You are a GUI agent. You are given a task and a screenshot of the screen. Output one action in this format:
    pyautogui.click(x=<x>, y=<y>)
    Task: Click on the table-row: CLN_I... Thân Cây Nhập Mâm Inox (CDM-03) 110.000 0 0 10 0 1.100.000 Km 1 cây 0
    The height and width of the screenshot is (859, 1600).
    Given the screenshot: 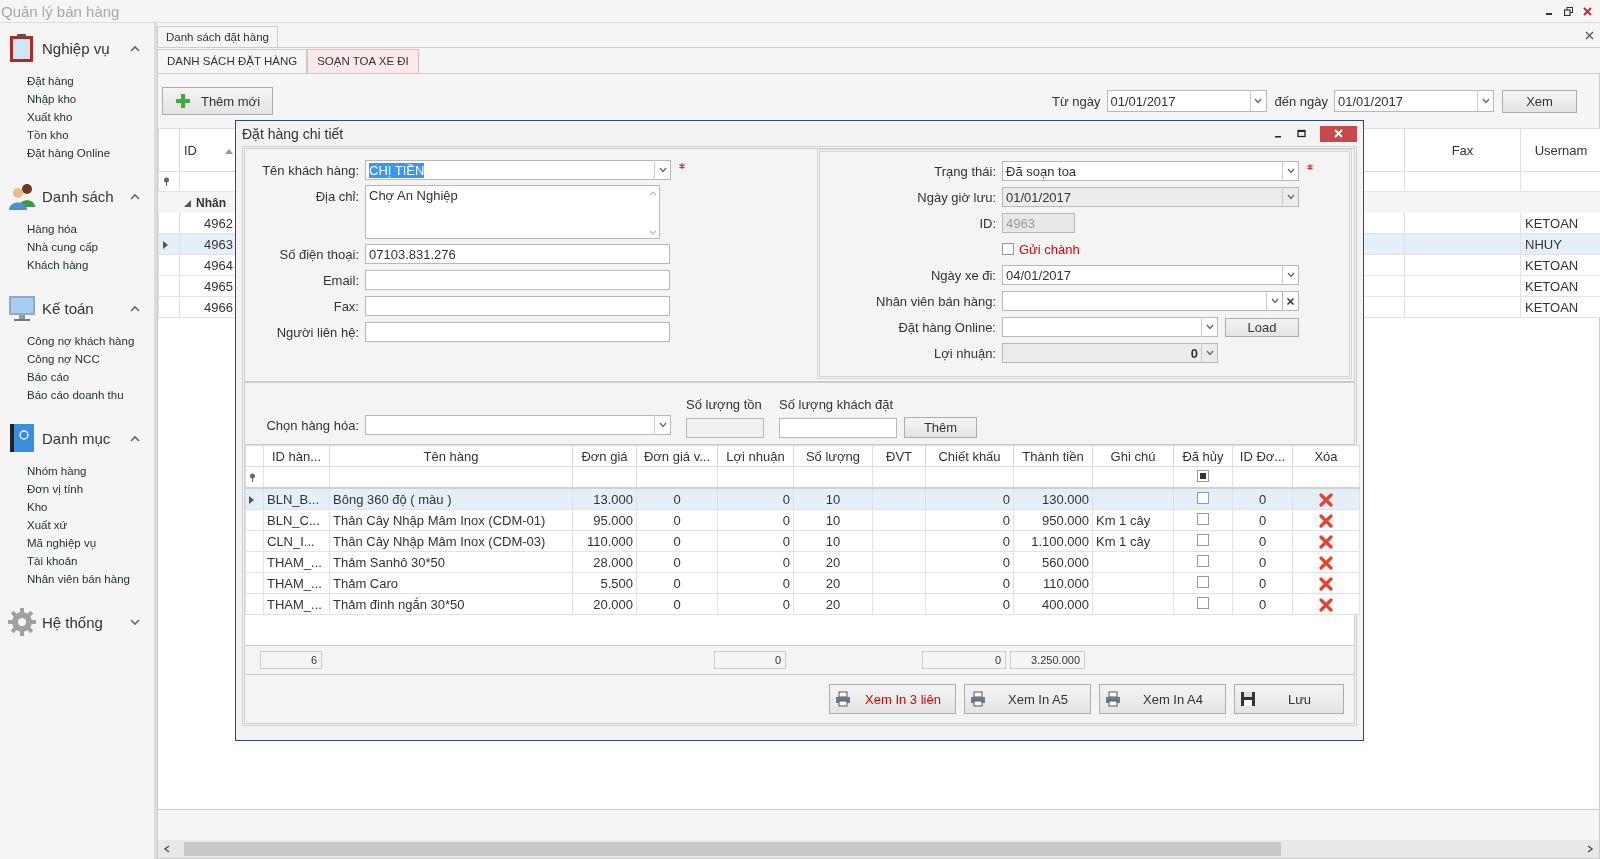 What is the action you would take?
    pyautogui.click(x=802, y=541)
    